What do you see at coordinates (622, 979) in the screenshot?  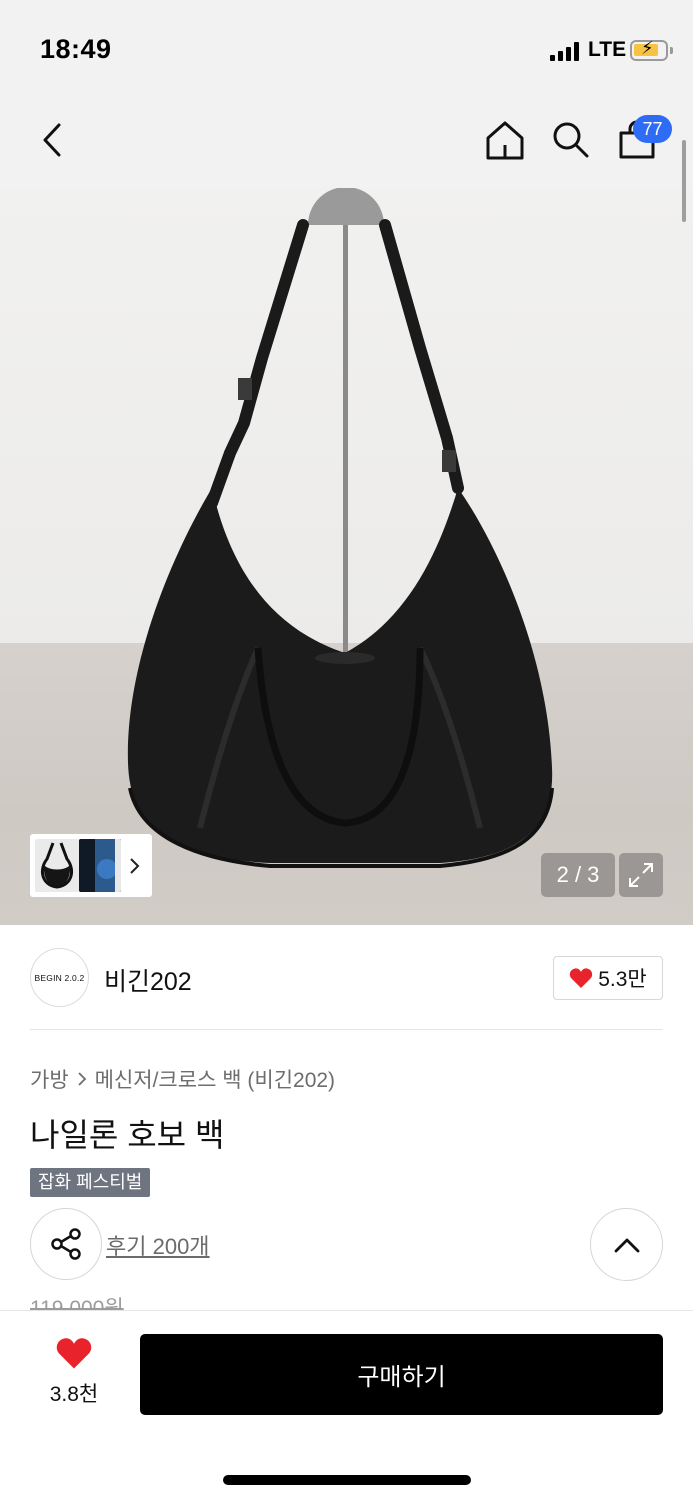 I see `brand-like-count: 5.3만` at bounding box center [622, 979].